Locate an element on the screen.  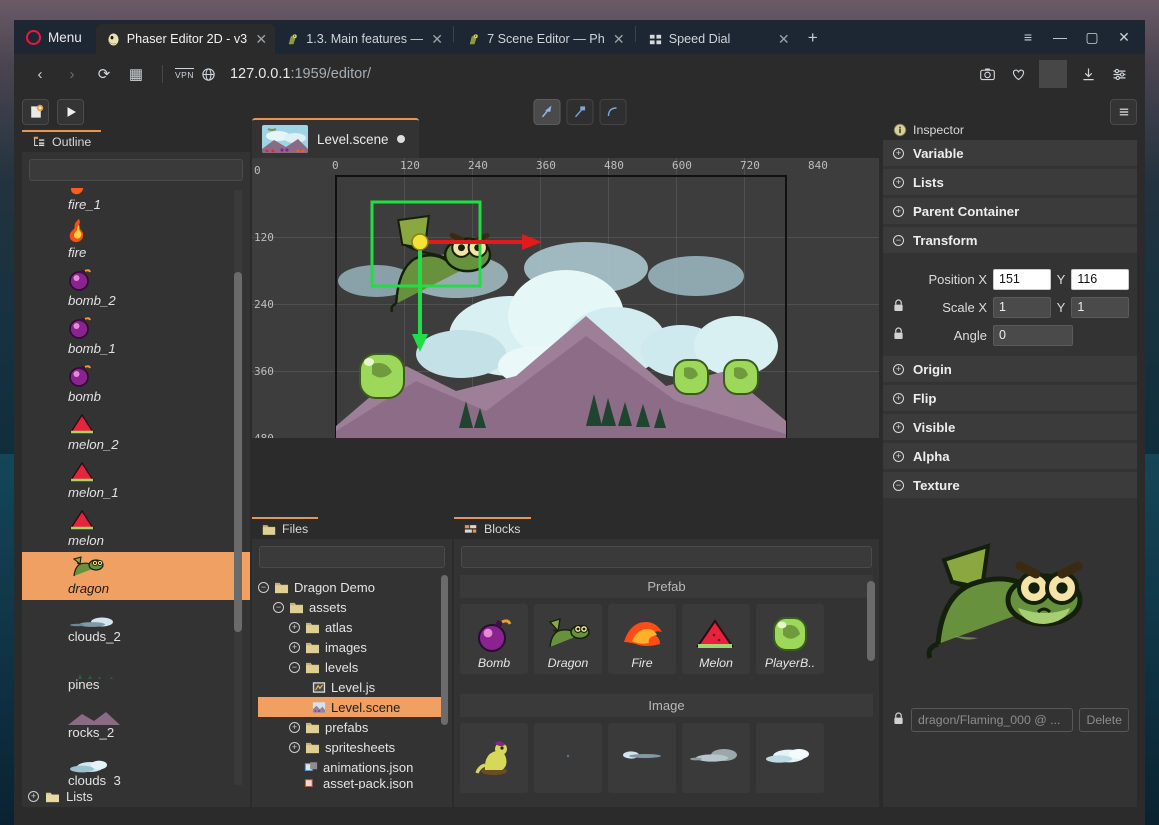
position-y-input: 116 is located at coordinates (1100, 279).